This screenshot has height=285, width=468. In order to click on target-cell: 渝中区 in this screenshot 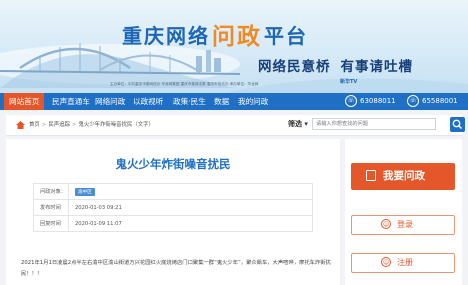, I will do `click(190, 191)`.